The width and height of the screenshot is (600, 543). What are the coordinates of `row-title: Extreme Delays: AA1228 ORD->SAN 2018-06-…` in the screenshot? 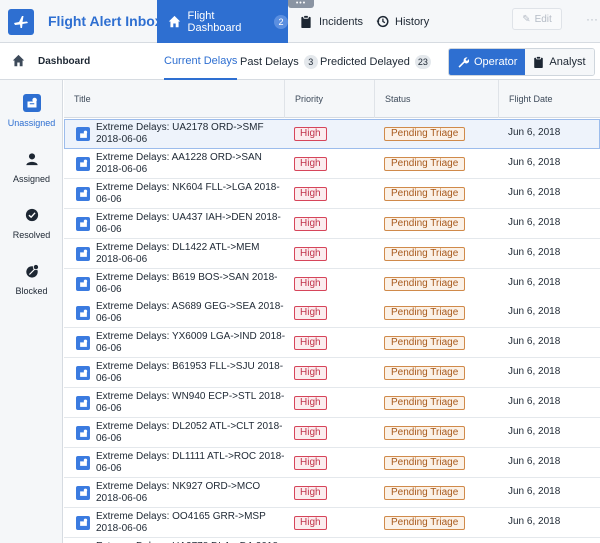 It's located at (179, 163).